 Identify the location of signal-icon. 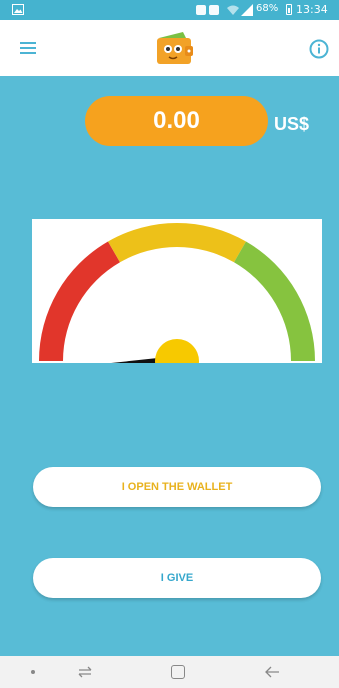
(247, 10).